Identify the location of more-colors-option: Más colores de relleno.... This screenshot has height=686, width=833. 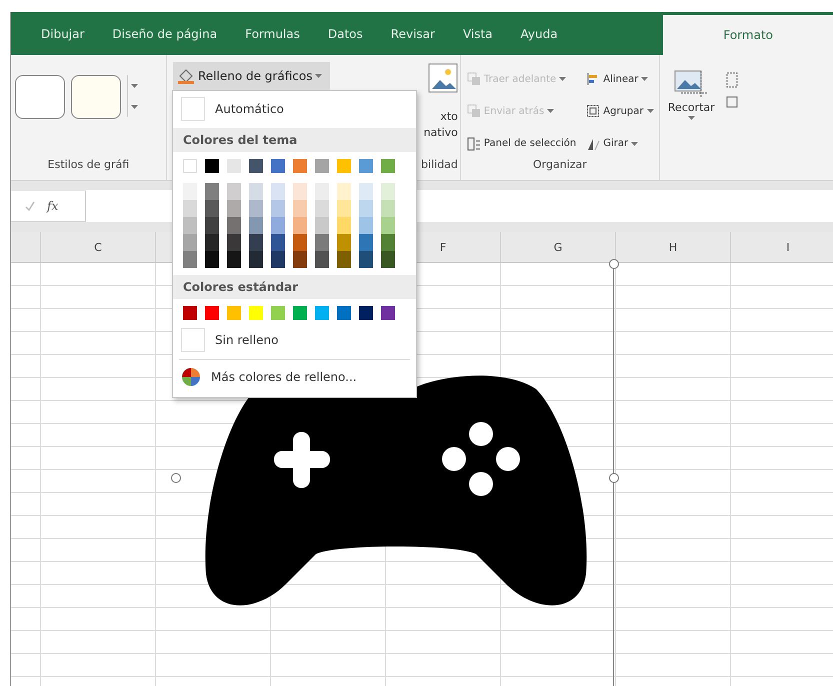
(294, 377).